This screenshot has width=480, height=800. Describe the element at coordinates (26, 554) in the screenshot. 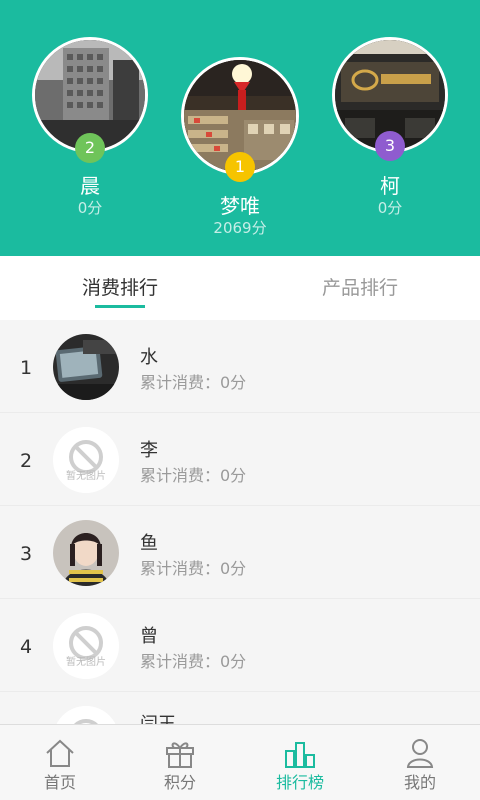

I see `list-item-rank: 3` at that location.